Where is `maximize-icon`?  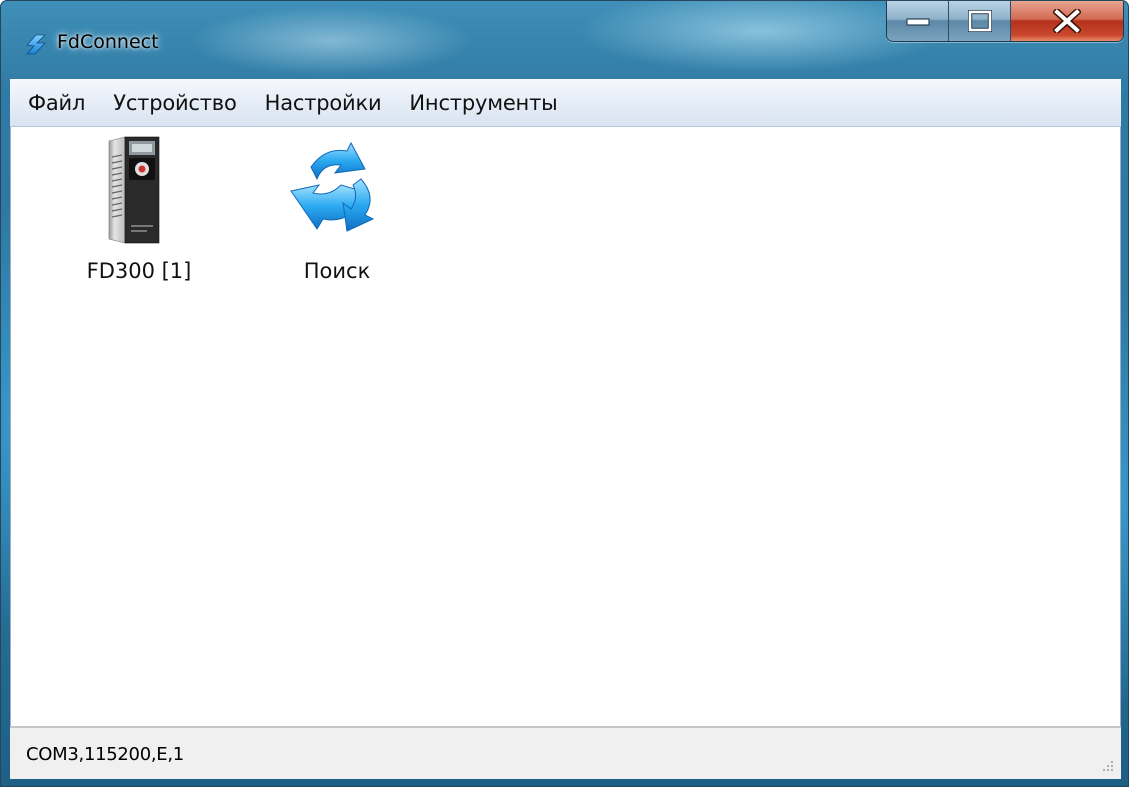
maximize-icon is located at coordinates (979, 21).